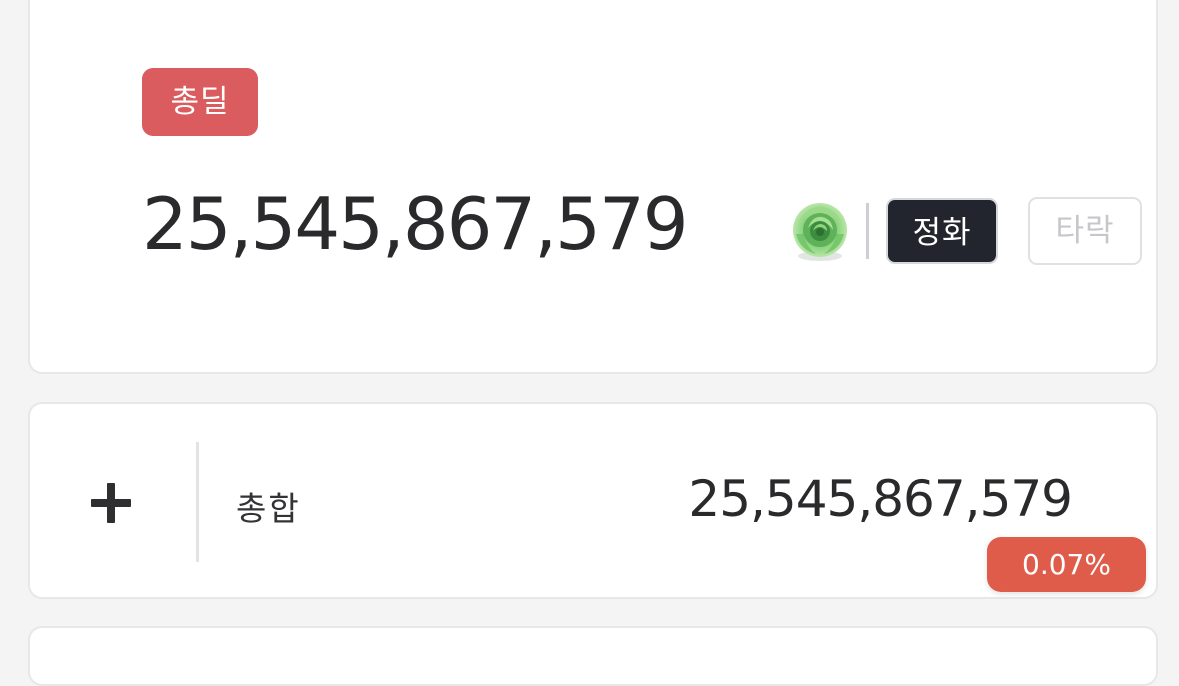  I want to click on next-row-card, so click(593, 656).